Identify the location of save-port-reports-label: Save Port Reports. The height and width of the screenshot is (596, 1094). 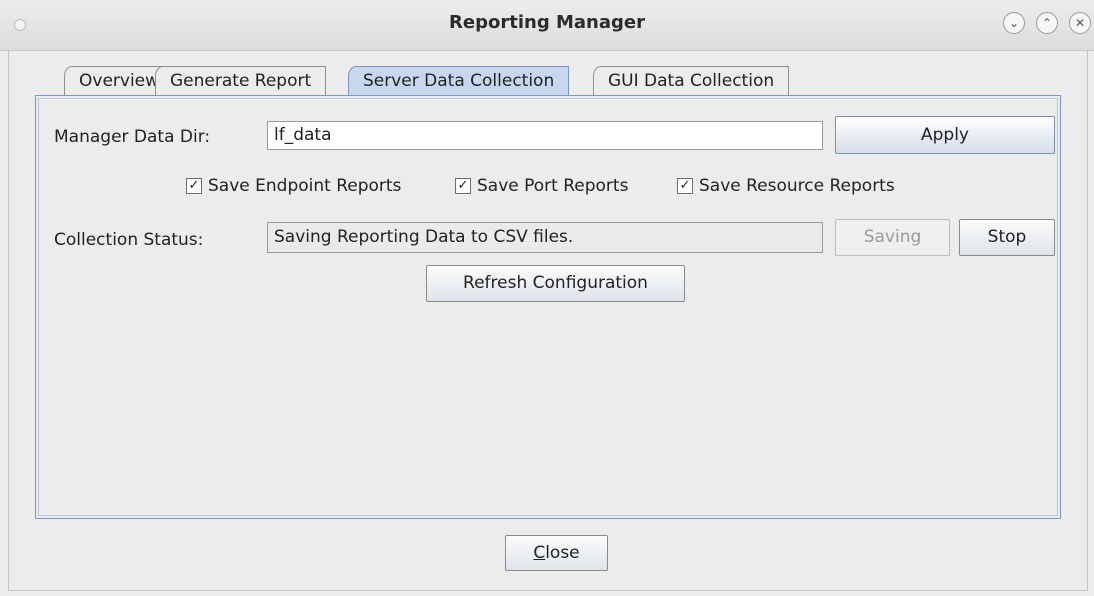
(553, 186).